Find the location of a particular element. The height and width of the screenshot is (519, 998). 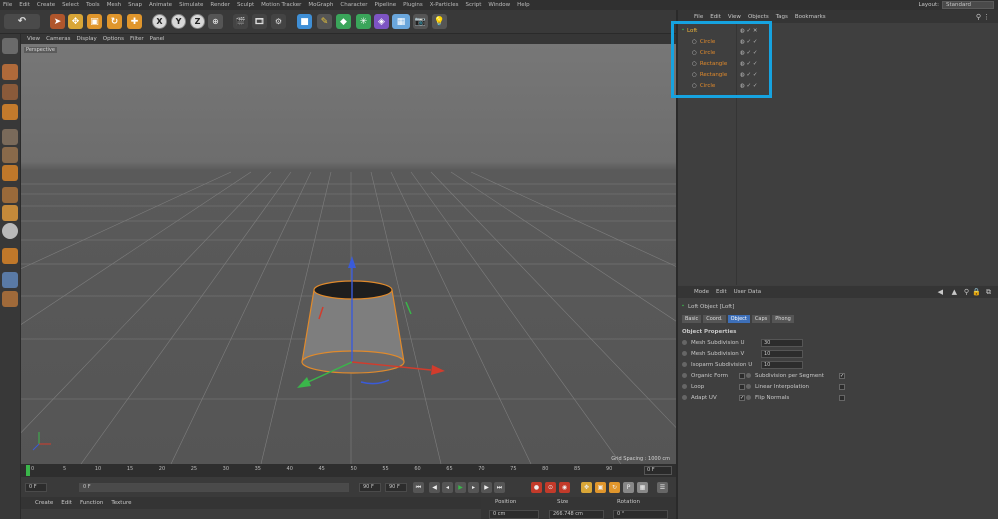

x-axis-arrow-icon is located at coordinates (438, 370).